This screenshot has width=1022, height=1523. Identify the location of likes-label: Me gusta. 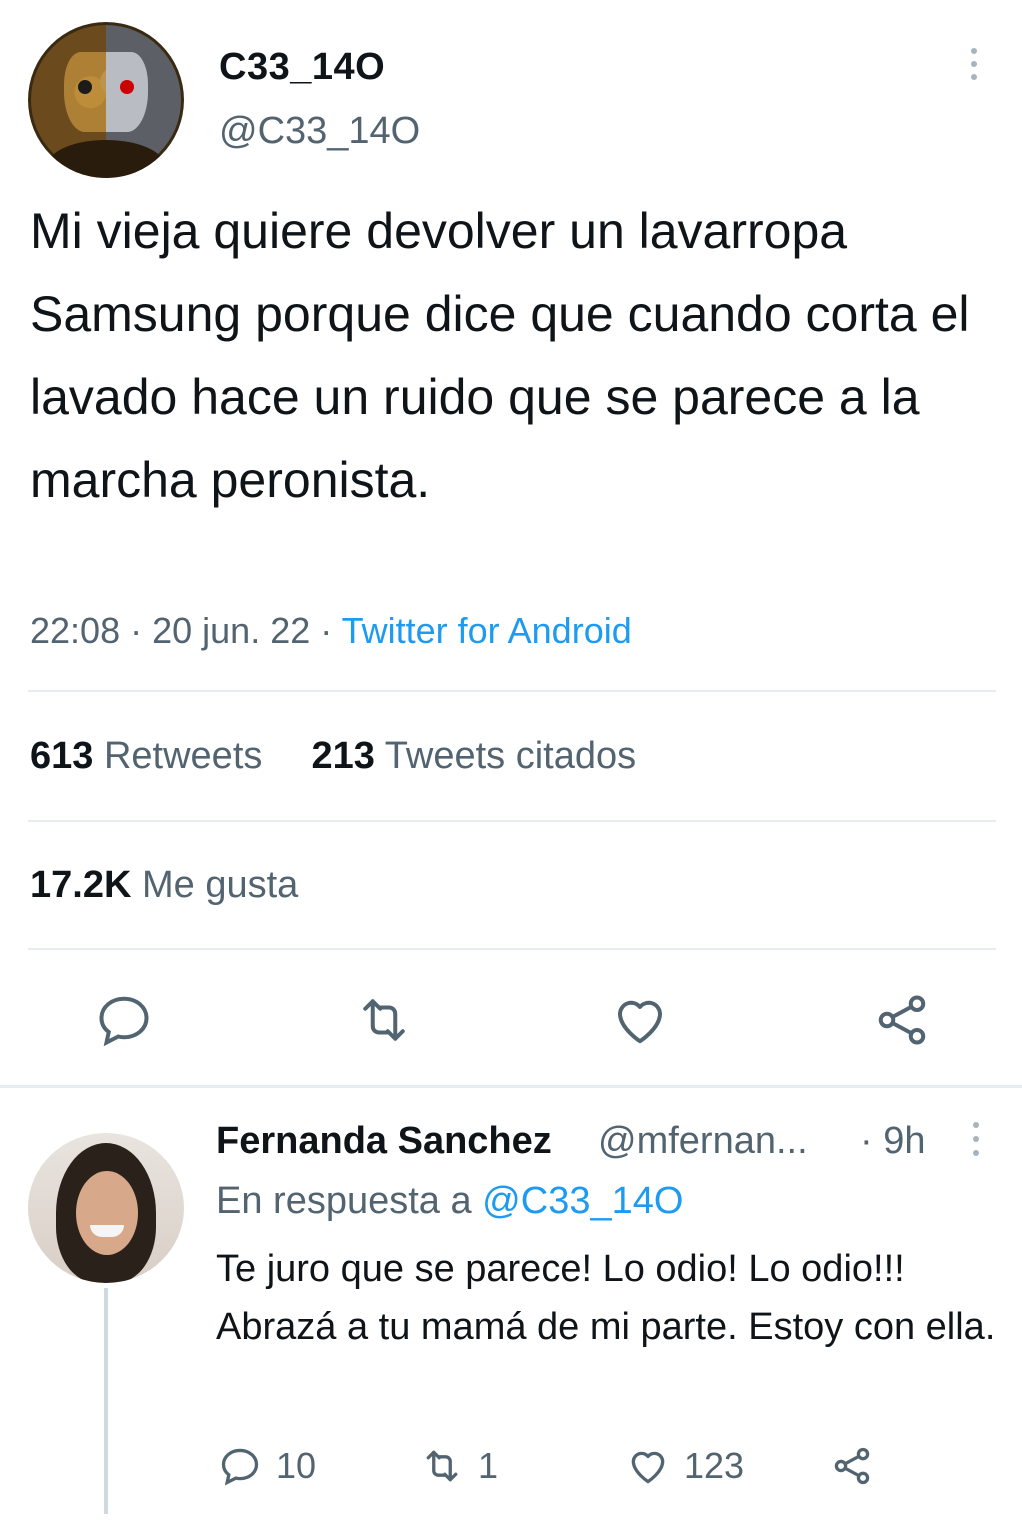
(220, 885).